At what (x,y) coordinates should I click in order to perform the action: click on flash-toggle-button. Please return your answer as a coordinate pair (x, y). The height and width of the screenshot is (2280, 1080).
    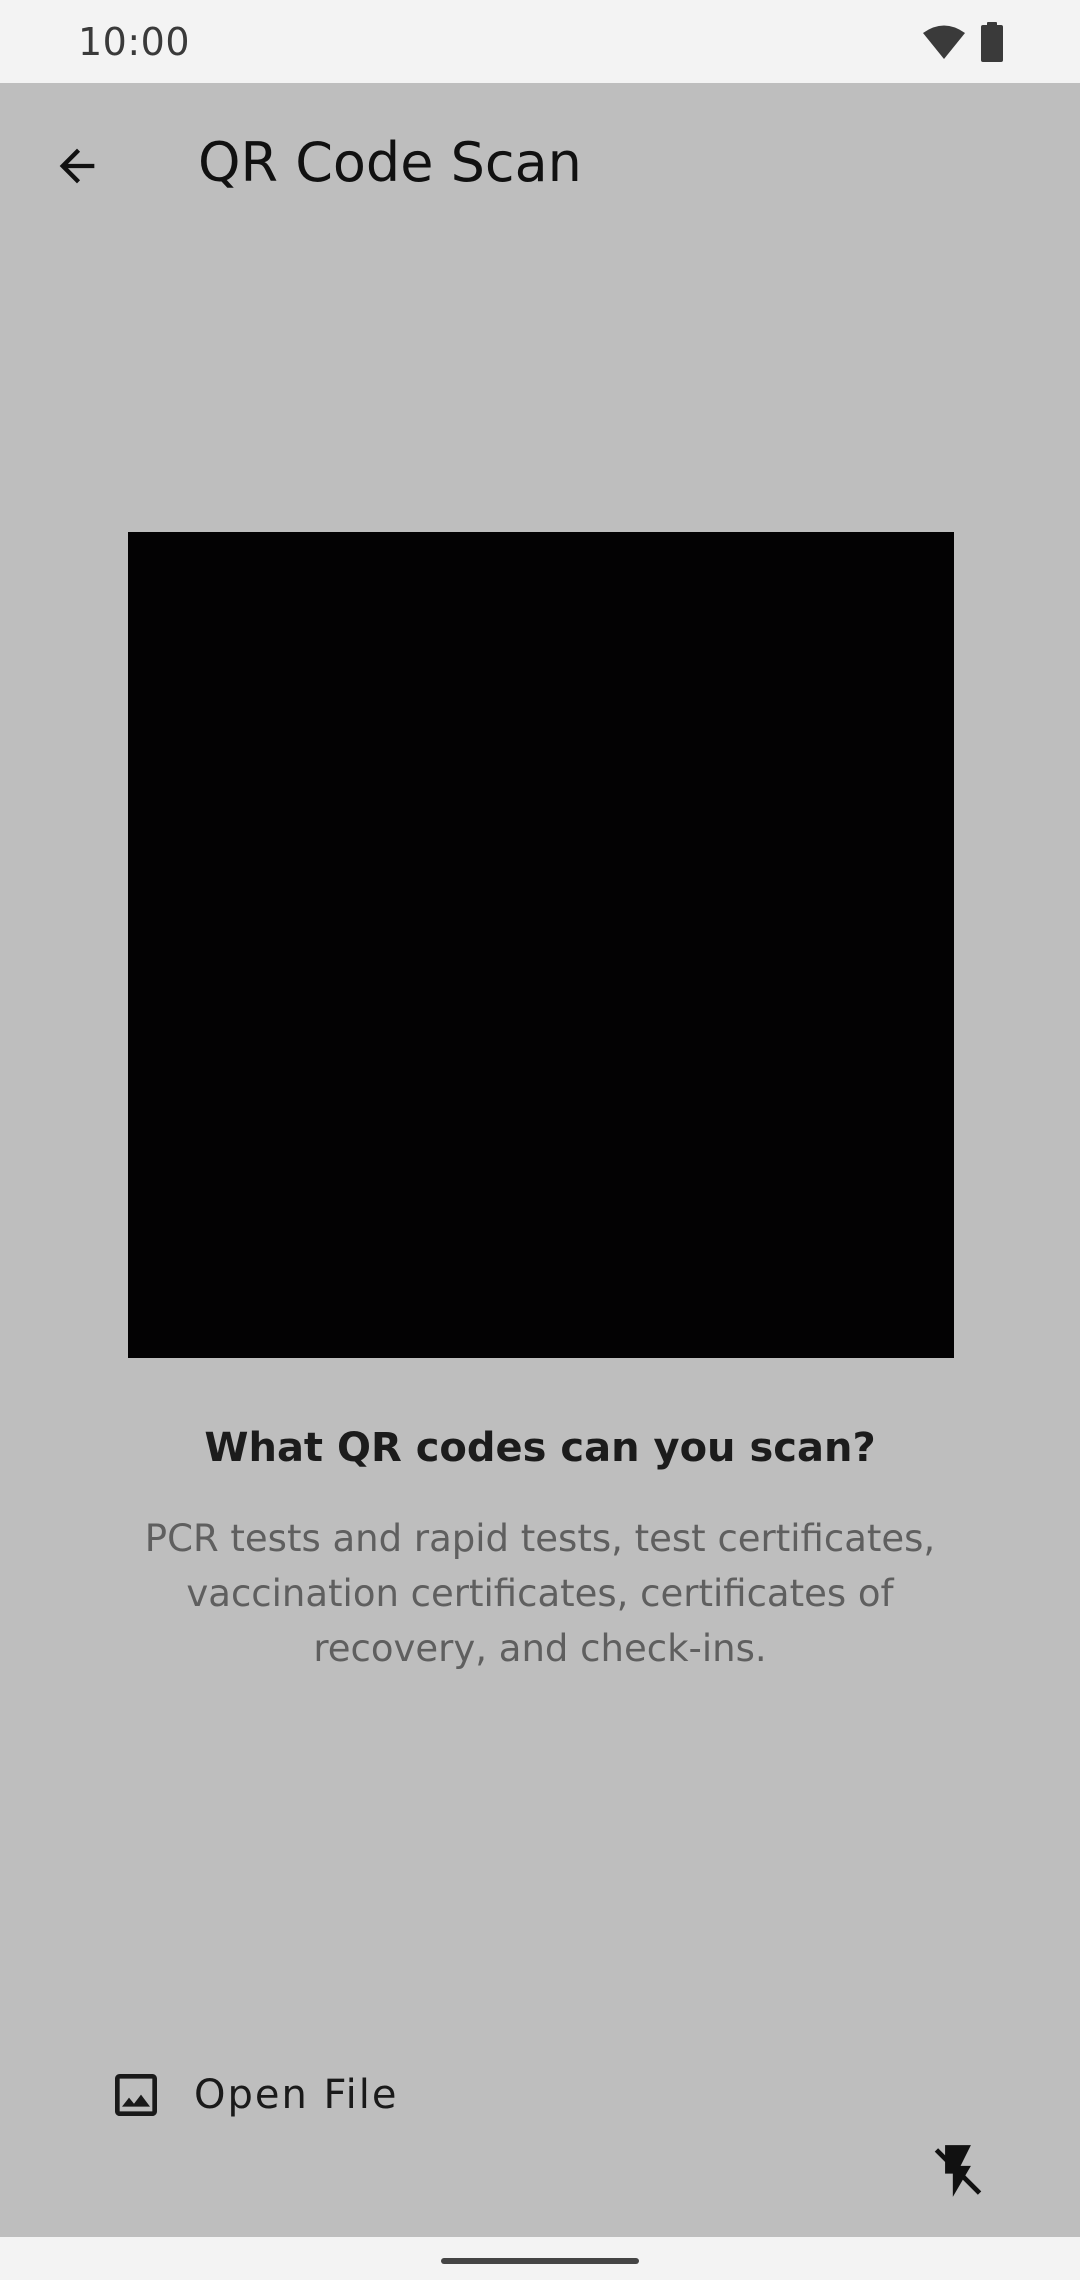
    Looking at the image, I should click on (958, 2171).